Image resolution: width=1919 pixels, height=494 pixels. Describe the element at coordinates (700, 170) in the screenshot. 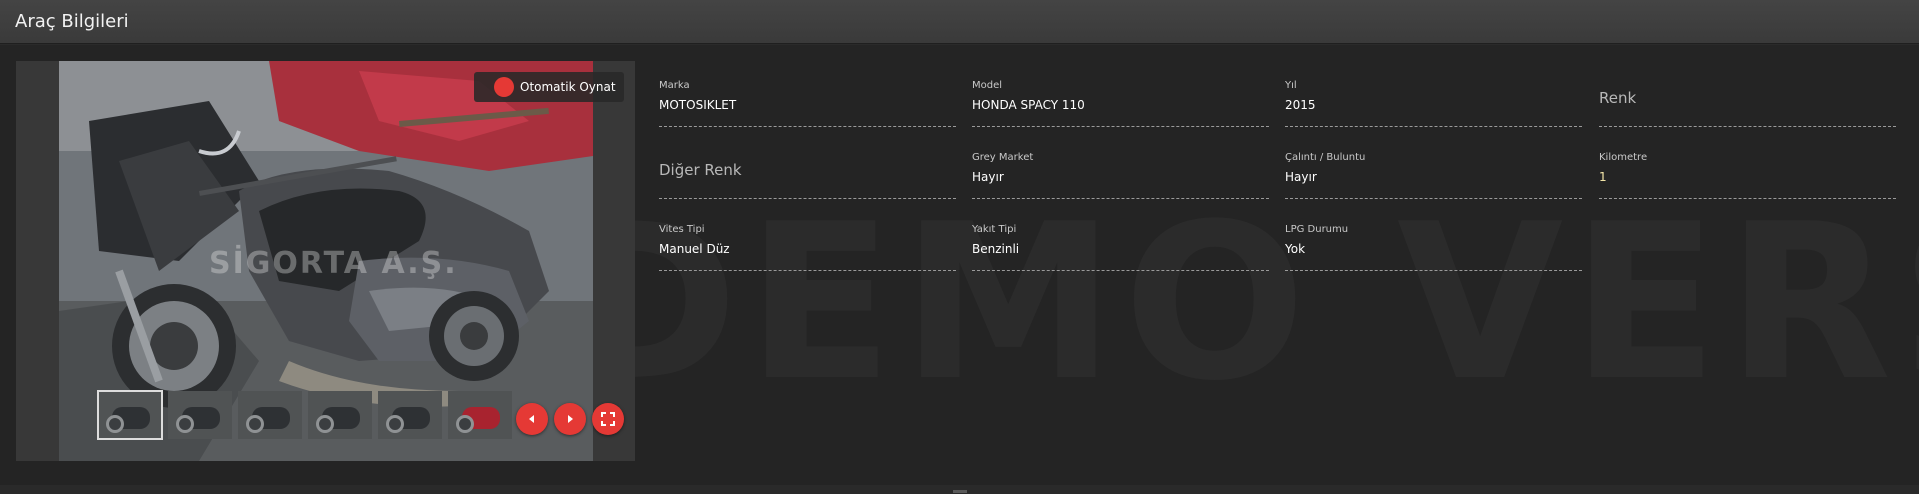

I see `field-label: Diğer Renk` at that location.